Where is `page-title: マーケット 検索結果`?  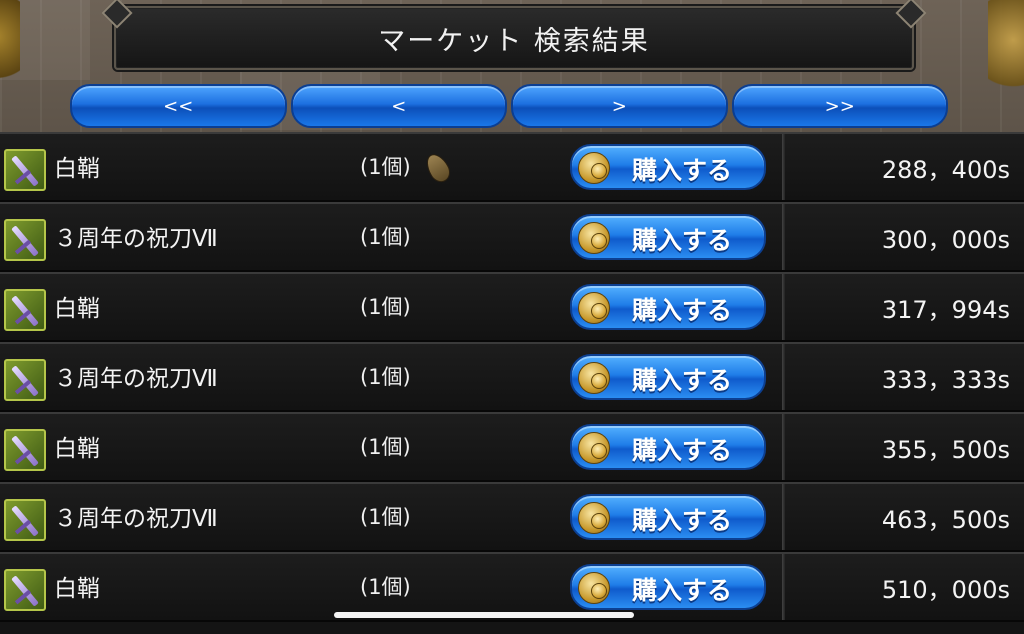
page-title: マーケット 検索結果 is located at coordinates (514, 38).